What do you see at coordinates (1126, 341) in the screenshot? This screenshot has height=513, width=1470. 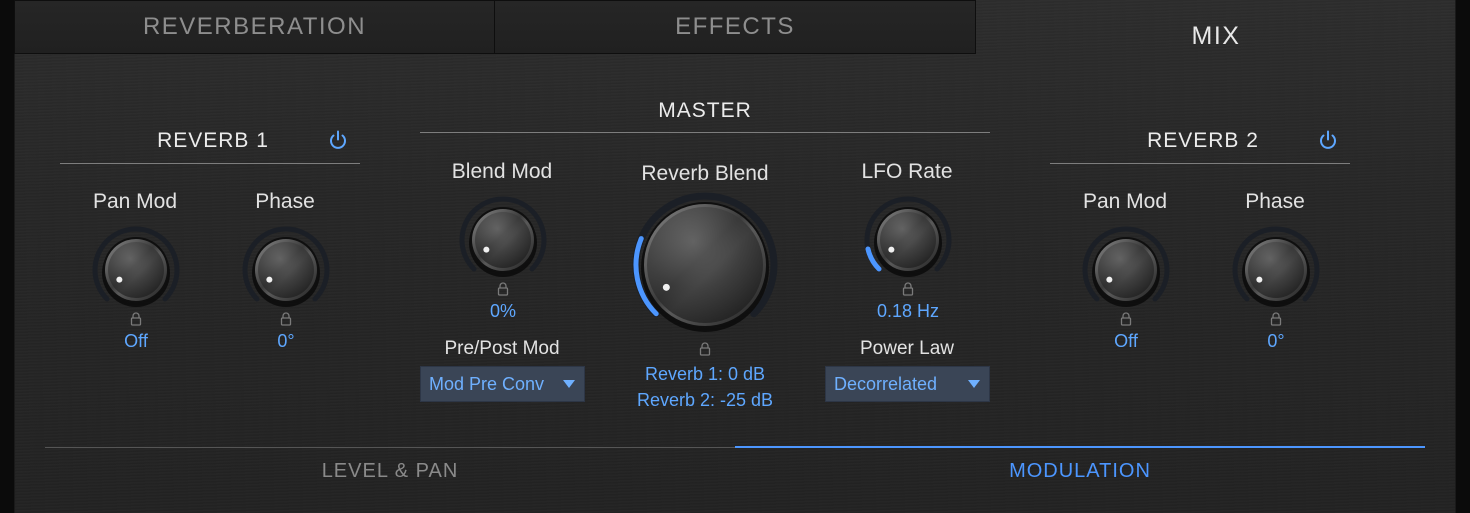 I see `reverb2-pan-mod-value: Off` at bounding box center [1126, 341].